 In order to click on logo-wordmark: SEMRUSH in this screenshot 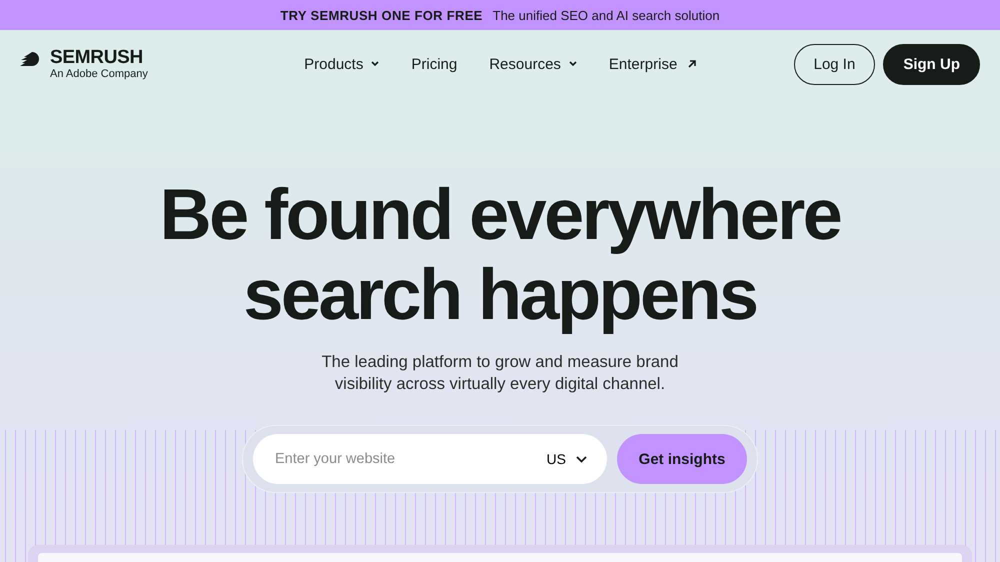, I will do `click(97, 57)`.